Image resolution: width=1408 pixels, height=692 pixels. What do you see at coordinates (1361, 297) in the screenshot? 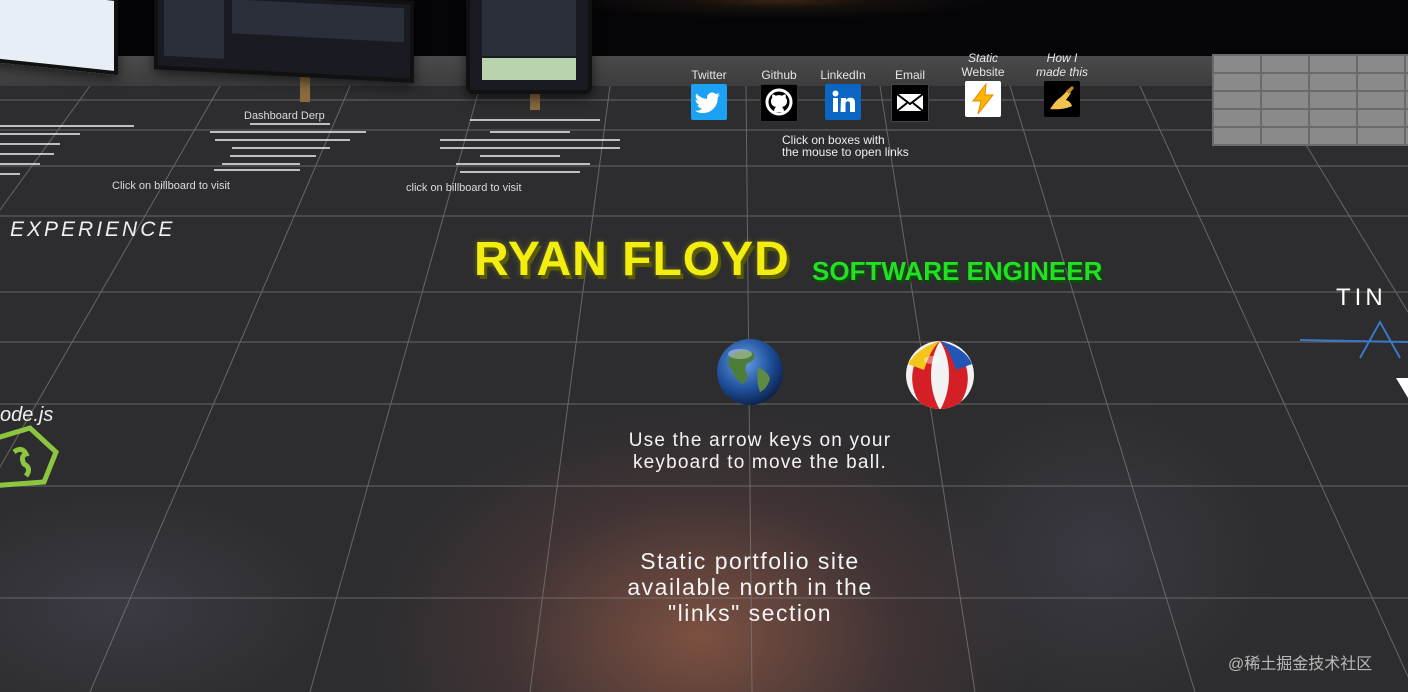
I see `timeline-heading: TIN` at bounding box center [1361, 297].